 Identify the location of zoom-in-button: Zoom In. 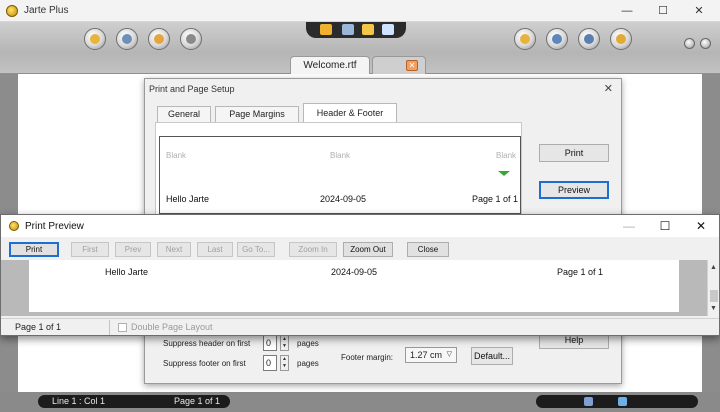
(313, 249).